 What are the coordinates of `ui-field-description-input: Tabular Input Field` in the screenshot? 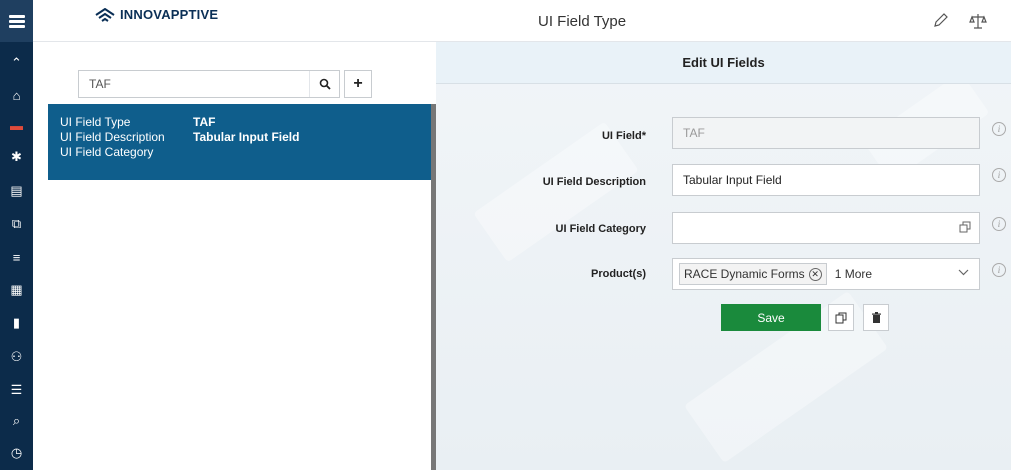 It's located at (826, 180).